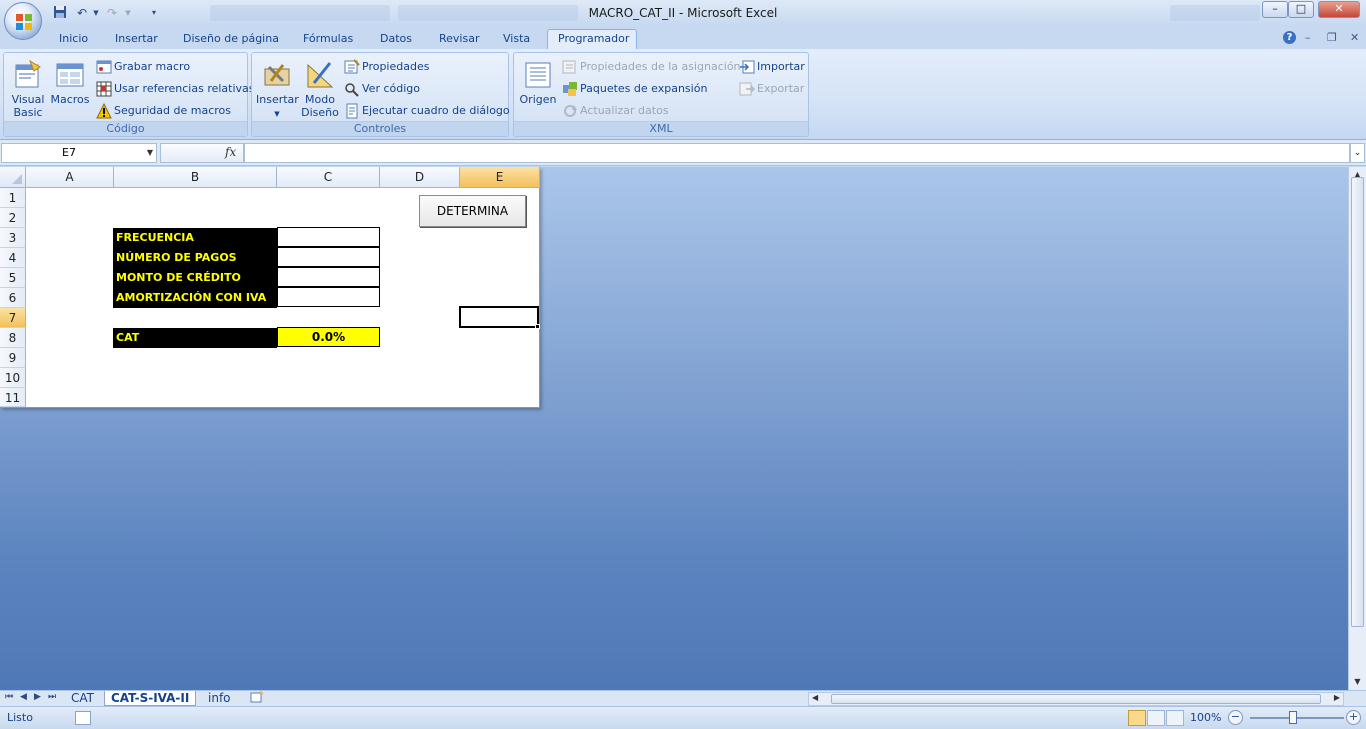 The height and width of the screenshot is (729, 1366). I want to click on propiedades-button: Propiedades, so click(386, 67).